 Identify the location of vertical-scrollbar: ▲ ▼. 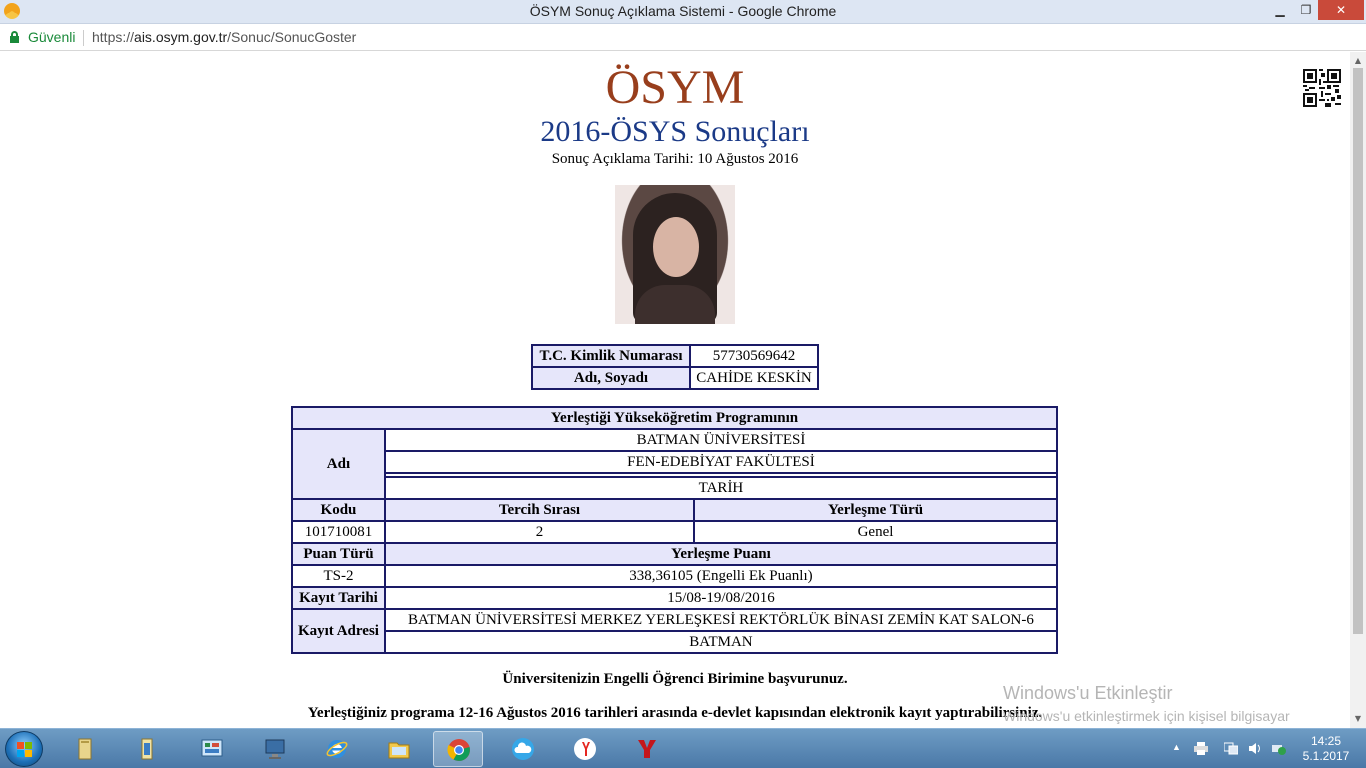
(1358, 390).